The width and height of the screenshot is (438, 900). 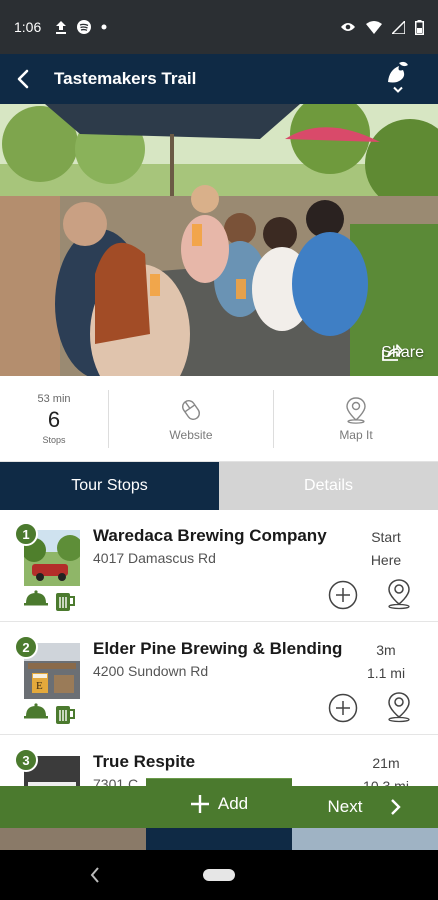 What do you see at coordinates (144, 761) in the screenshot?
I see `stop-name: True Respite` at bounding box center [144, 761].